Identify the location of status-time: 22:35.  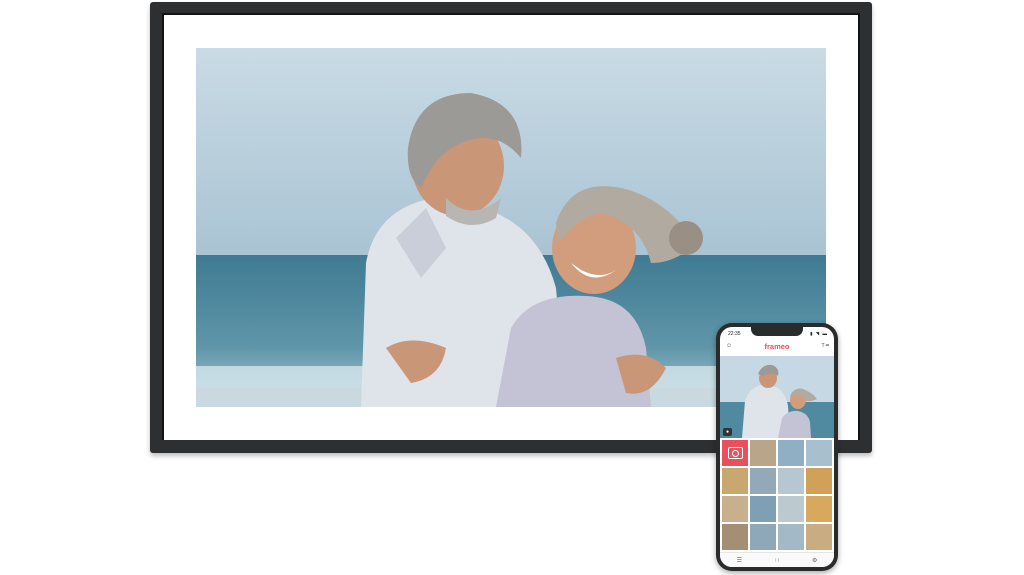
(734, 334).